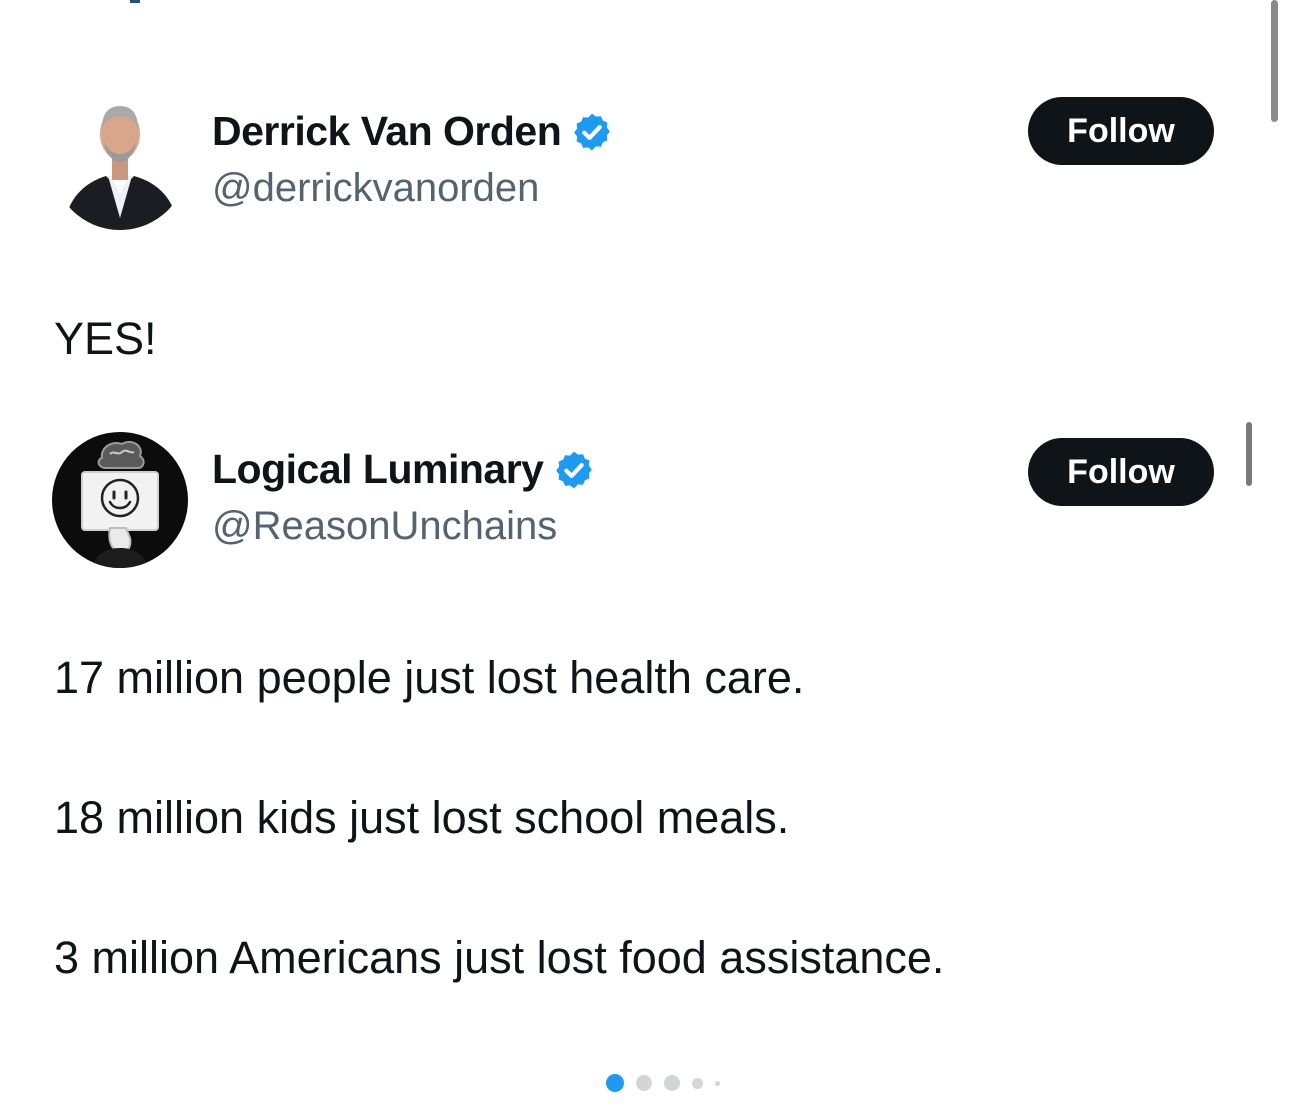 The width and height of the screenshot is (1290, 1110). What do you see at coordinates (1249, 454) in the screenshot?
I see `inner-scrollbar` at bounding box center [1249, 454].